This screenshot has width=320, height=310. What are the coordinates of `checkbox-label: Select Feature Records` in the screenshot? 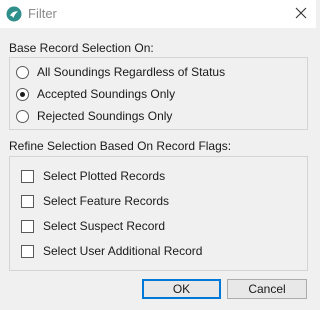 It's located at (106, 201).